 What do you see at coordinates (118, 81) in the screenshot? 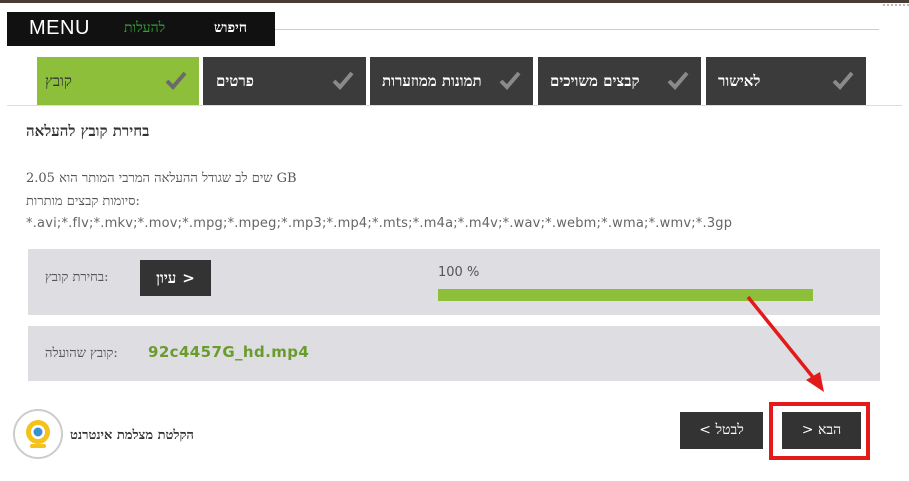
I see `step-tab-file: קובץ` at bounding box center [118, 81].